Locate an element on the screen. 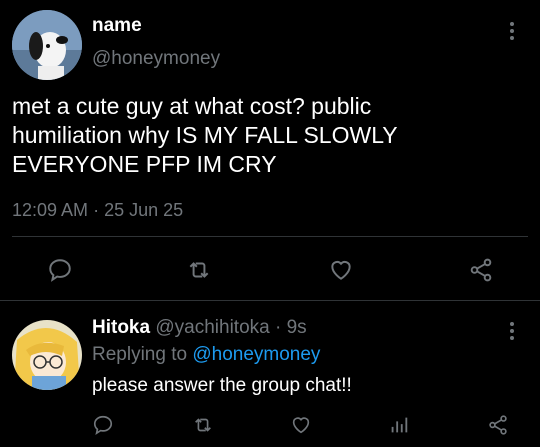 The width and height of the screenshot is (540, 447). reply-handle: @yachihitoka is located at coordinates (212, 327).